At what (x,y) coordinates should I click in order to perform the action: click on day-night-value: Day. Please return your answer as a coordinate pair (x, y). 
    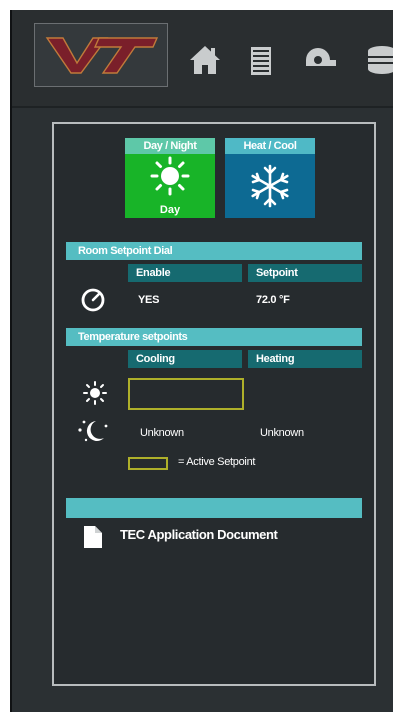
    Looking at the image, I should click on (170, 210).